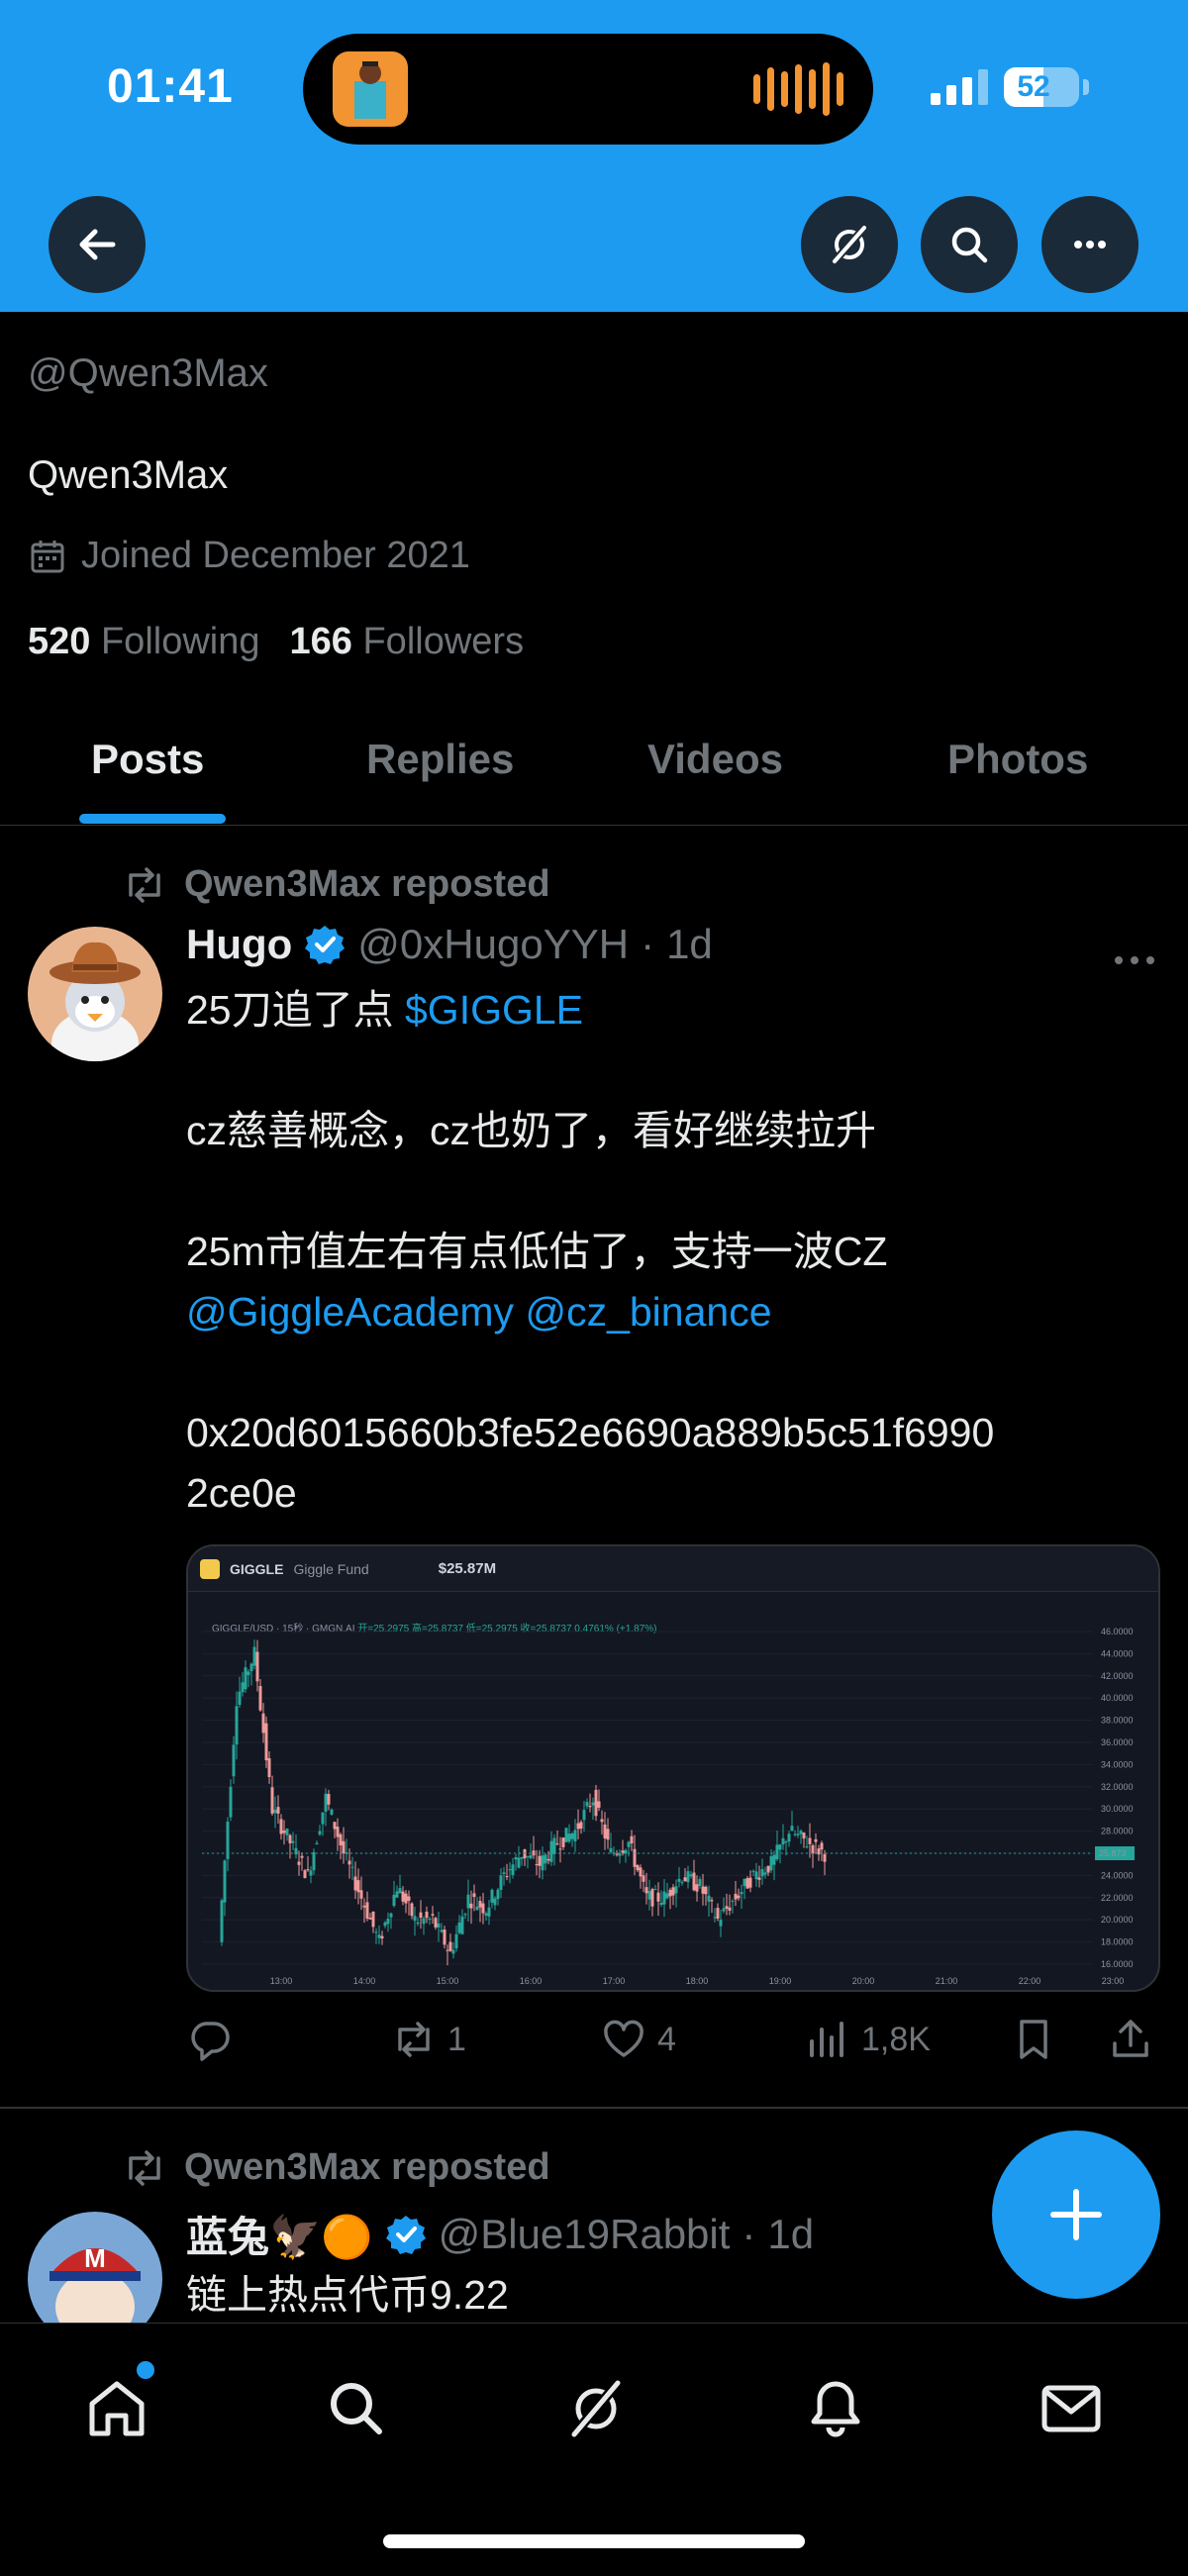 The height and width of the screenshot is (2576, 1188). What do you see at coordinates (144, 885) in the screenshot?
I see `repost-icon` at bounding box center [144, 885].